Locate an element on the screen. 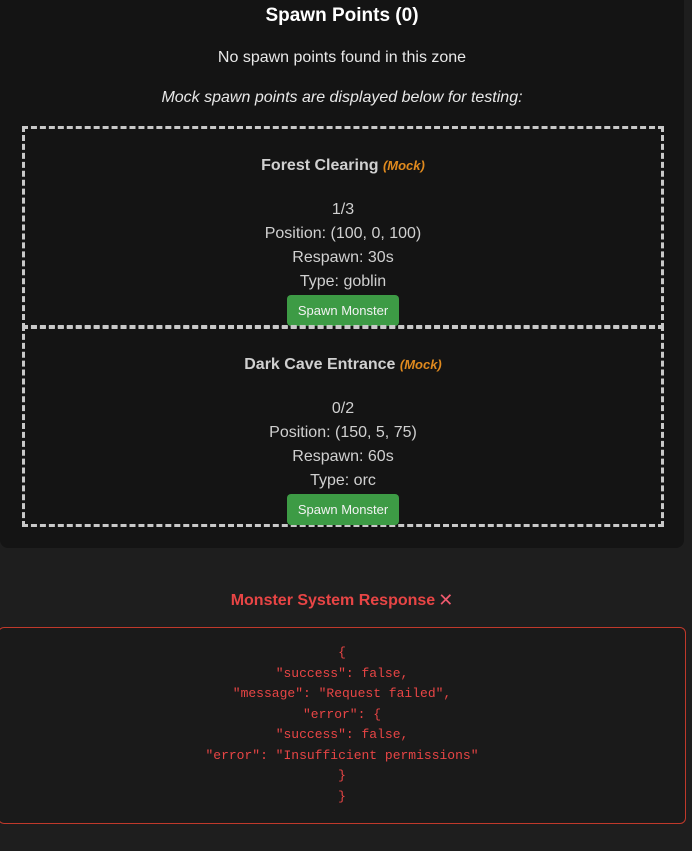  spawn-point-type: Type: orc is located at coordinates (343, 480).